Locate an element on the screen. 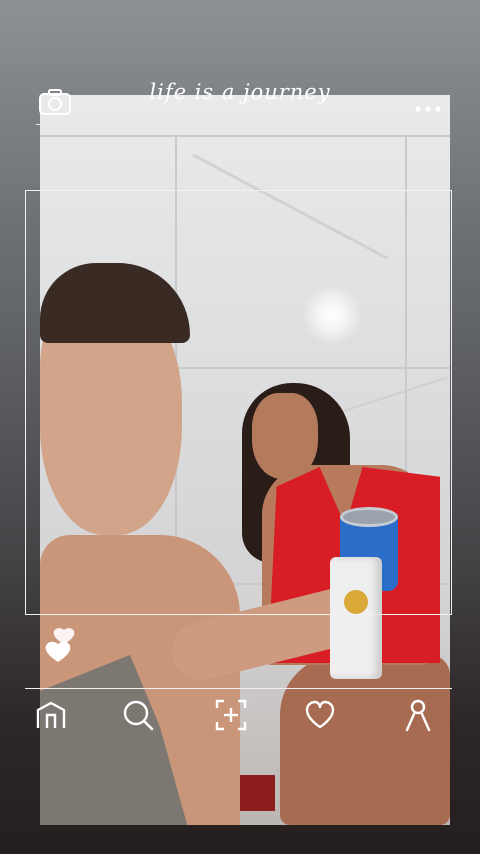  profile-icon is located at coordinates (418, 715).